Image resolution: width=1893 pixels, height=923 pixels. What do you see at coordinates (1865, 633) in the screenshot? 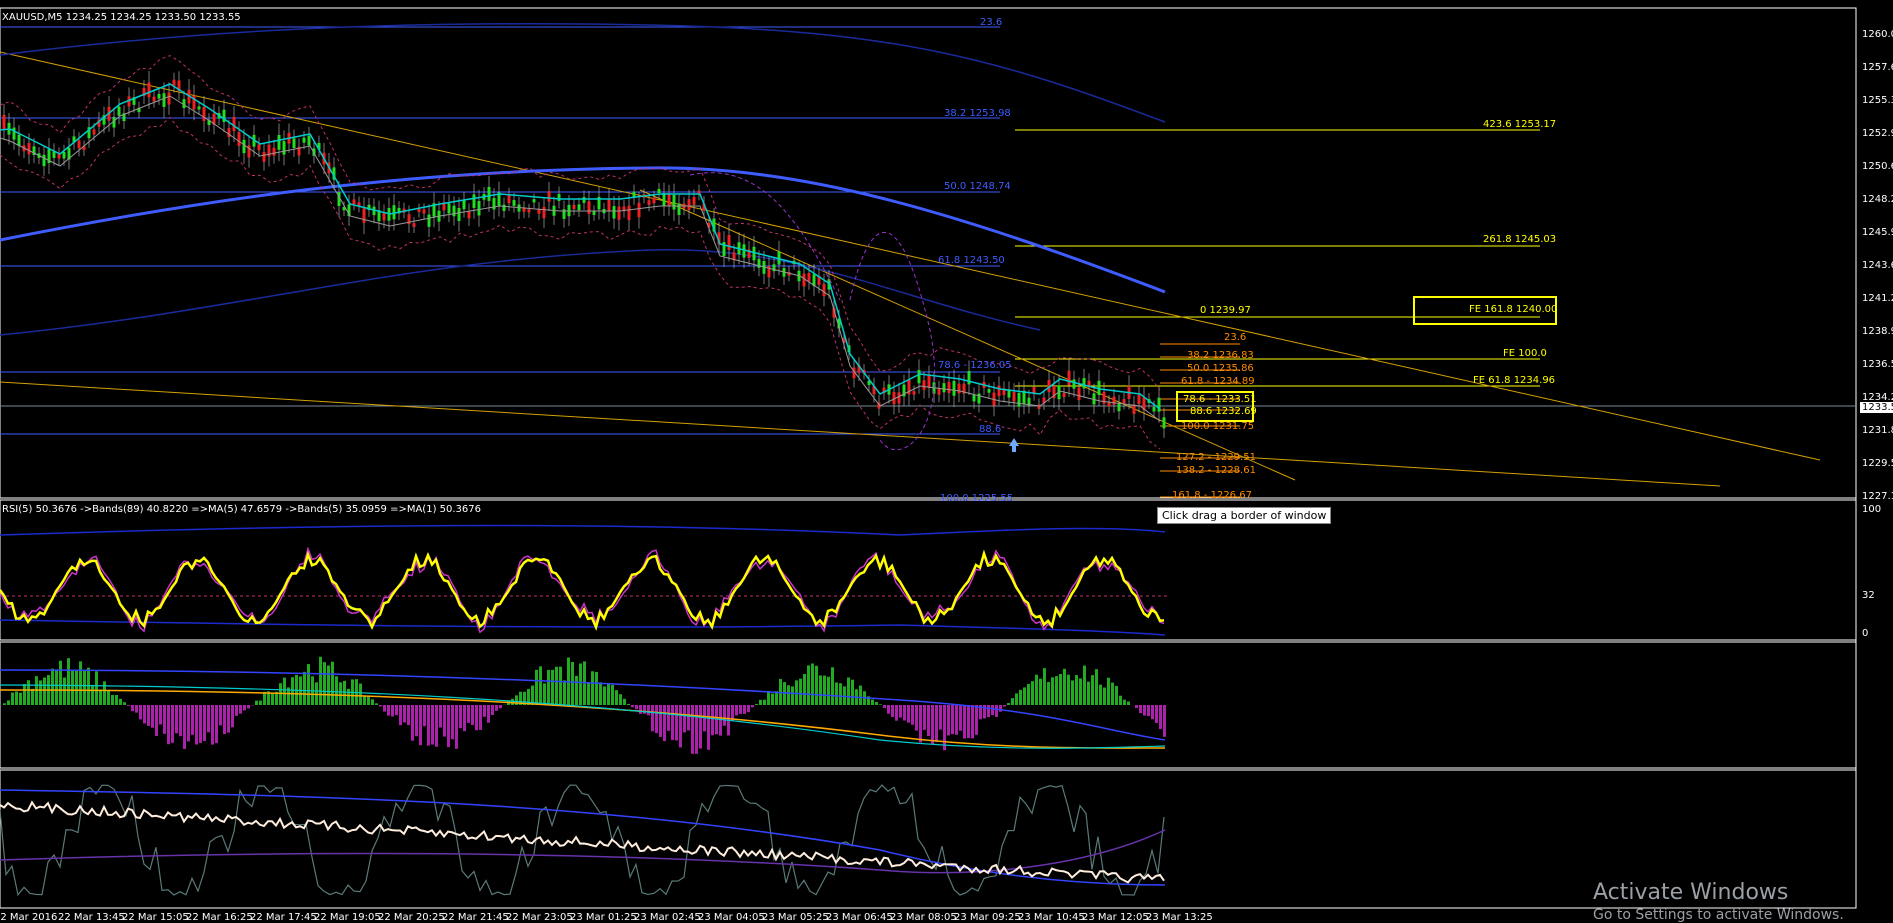
I see `rsi-axis-label: 0` at bounding box center [1865, 633].